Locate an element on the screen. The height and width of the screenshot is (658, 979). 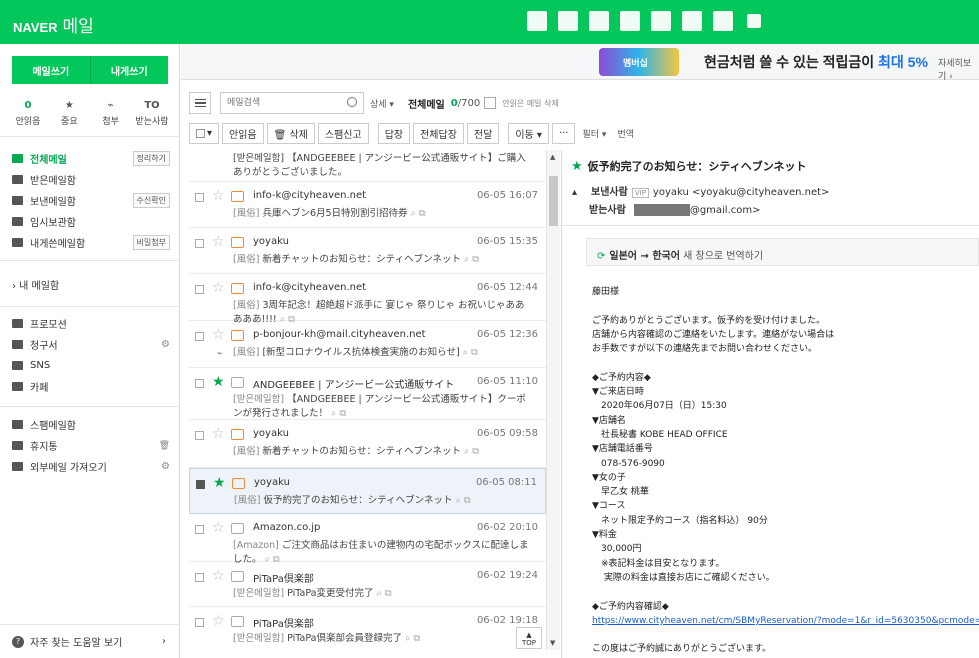
help-link: ? 자주 찾는 도움말 보기 › is located at coordinates (90, 641).